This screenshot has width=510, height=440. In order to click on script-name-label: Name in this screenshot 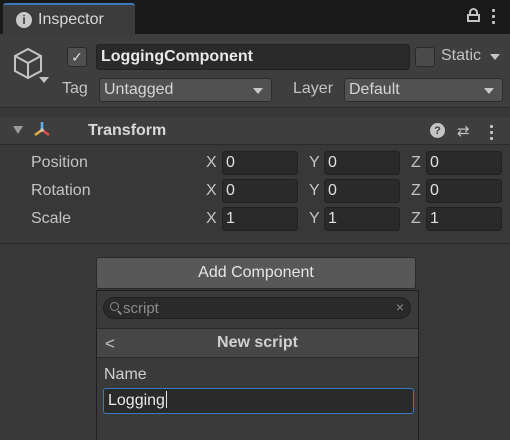, I will do `click(125, 374)`.